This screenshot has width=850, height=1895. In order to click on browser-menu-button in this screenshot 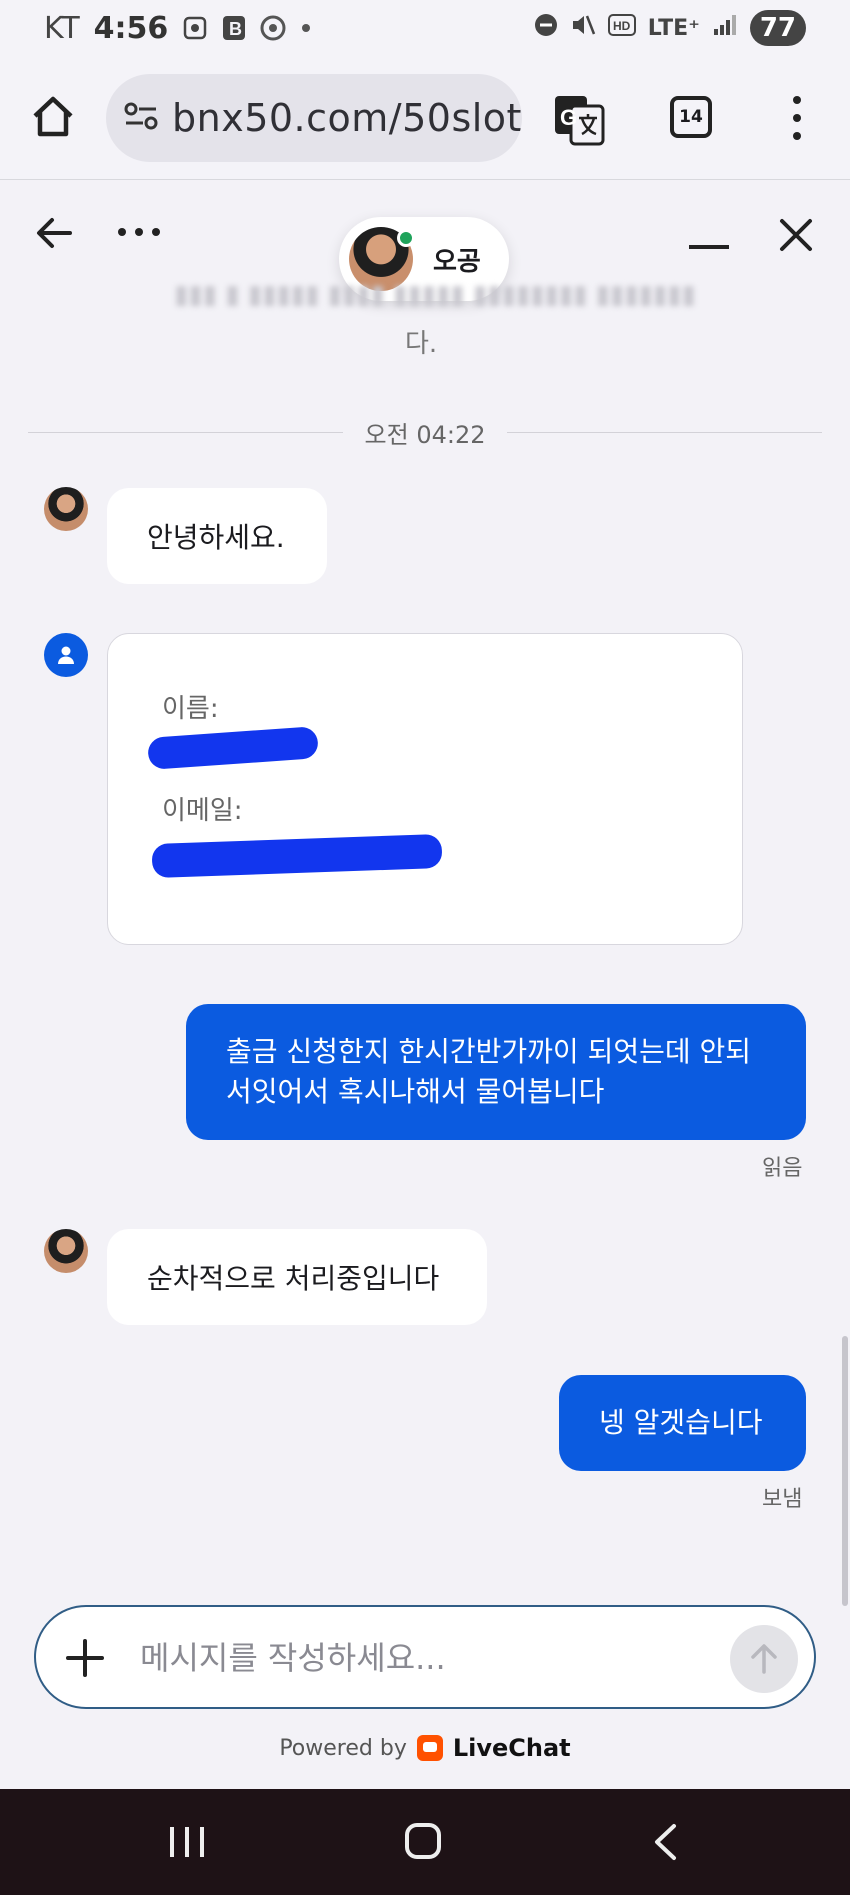, I will do `click(797, 118)`.